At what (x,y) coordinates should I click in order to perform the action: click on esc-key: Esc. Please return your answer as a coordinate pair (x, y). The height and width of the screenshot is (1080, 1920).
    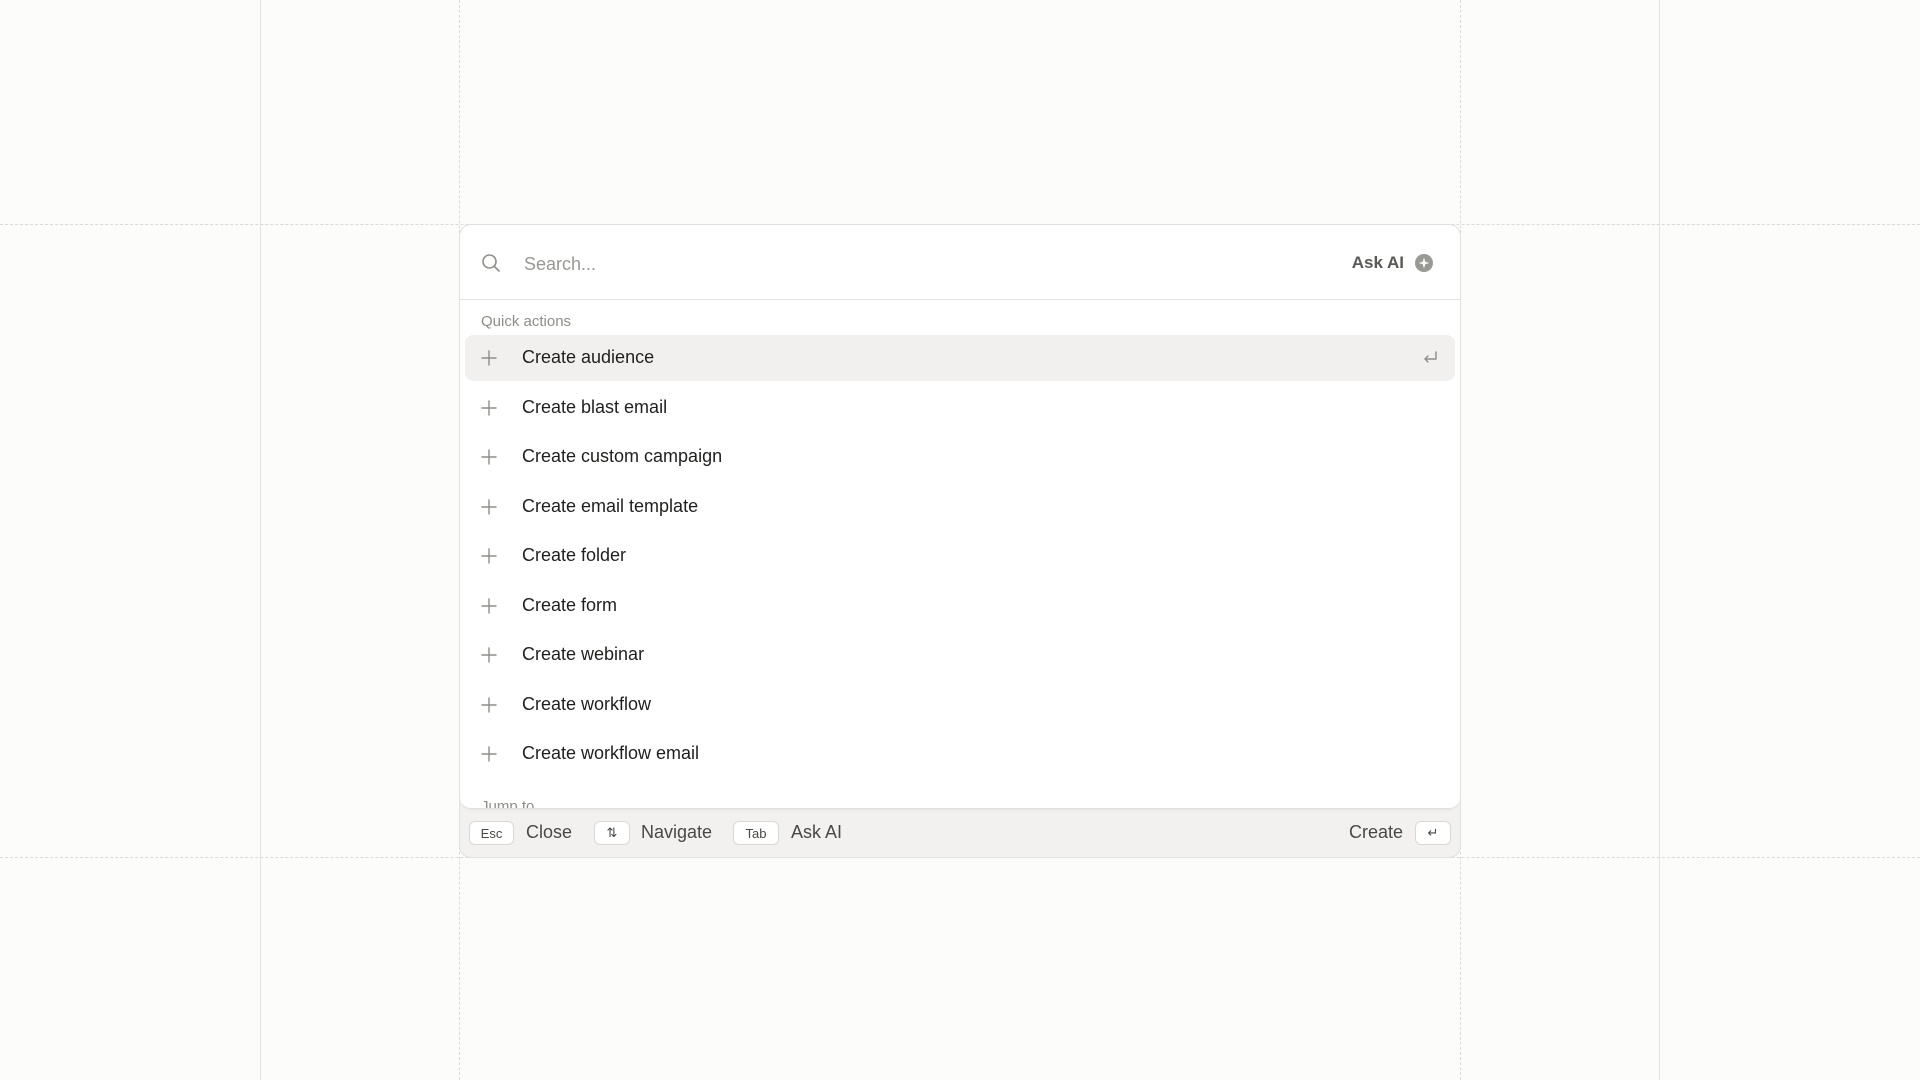
    Looking at the image, I should click on (491, 833).